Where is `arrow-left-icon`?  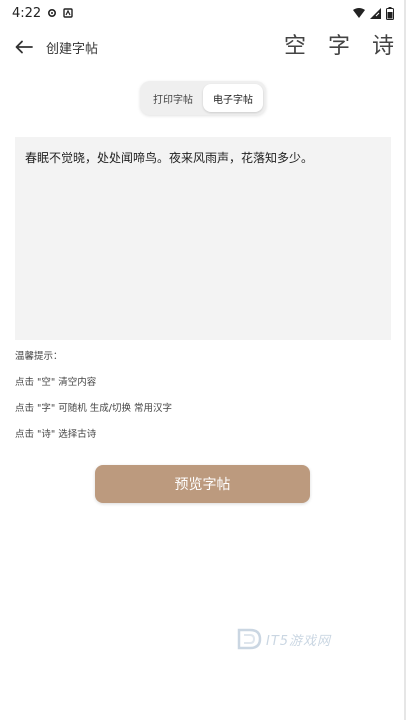
arrow-left-icon is located at coordinates (24, 47).